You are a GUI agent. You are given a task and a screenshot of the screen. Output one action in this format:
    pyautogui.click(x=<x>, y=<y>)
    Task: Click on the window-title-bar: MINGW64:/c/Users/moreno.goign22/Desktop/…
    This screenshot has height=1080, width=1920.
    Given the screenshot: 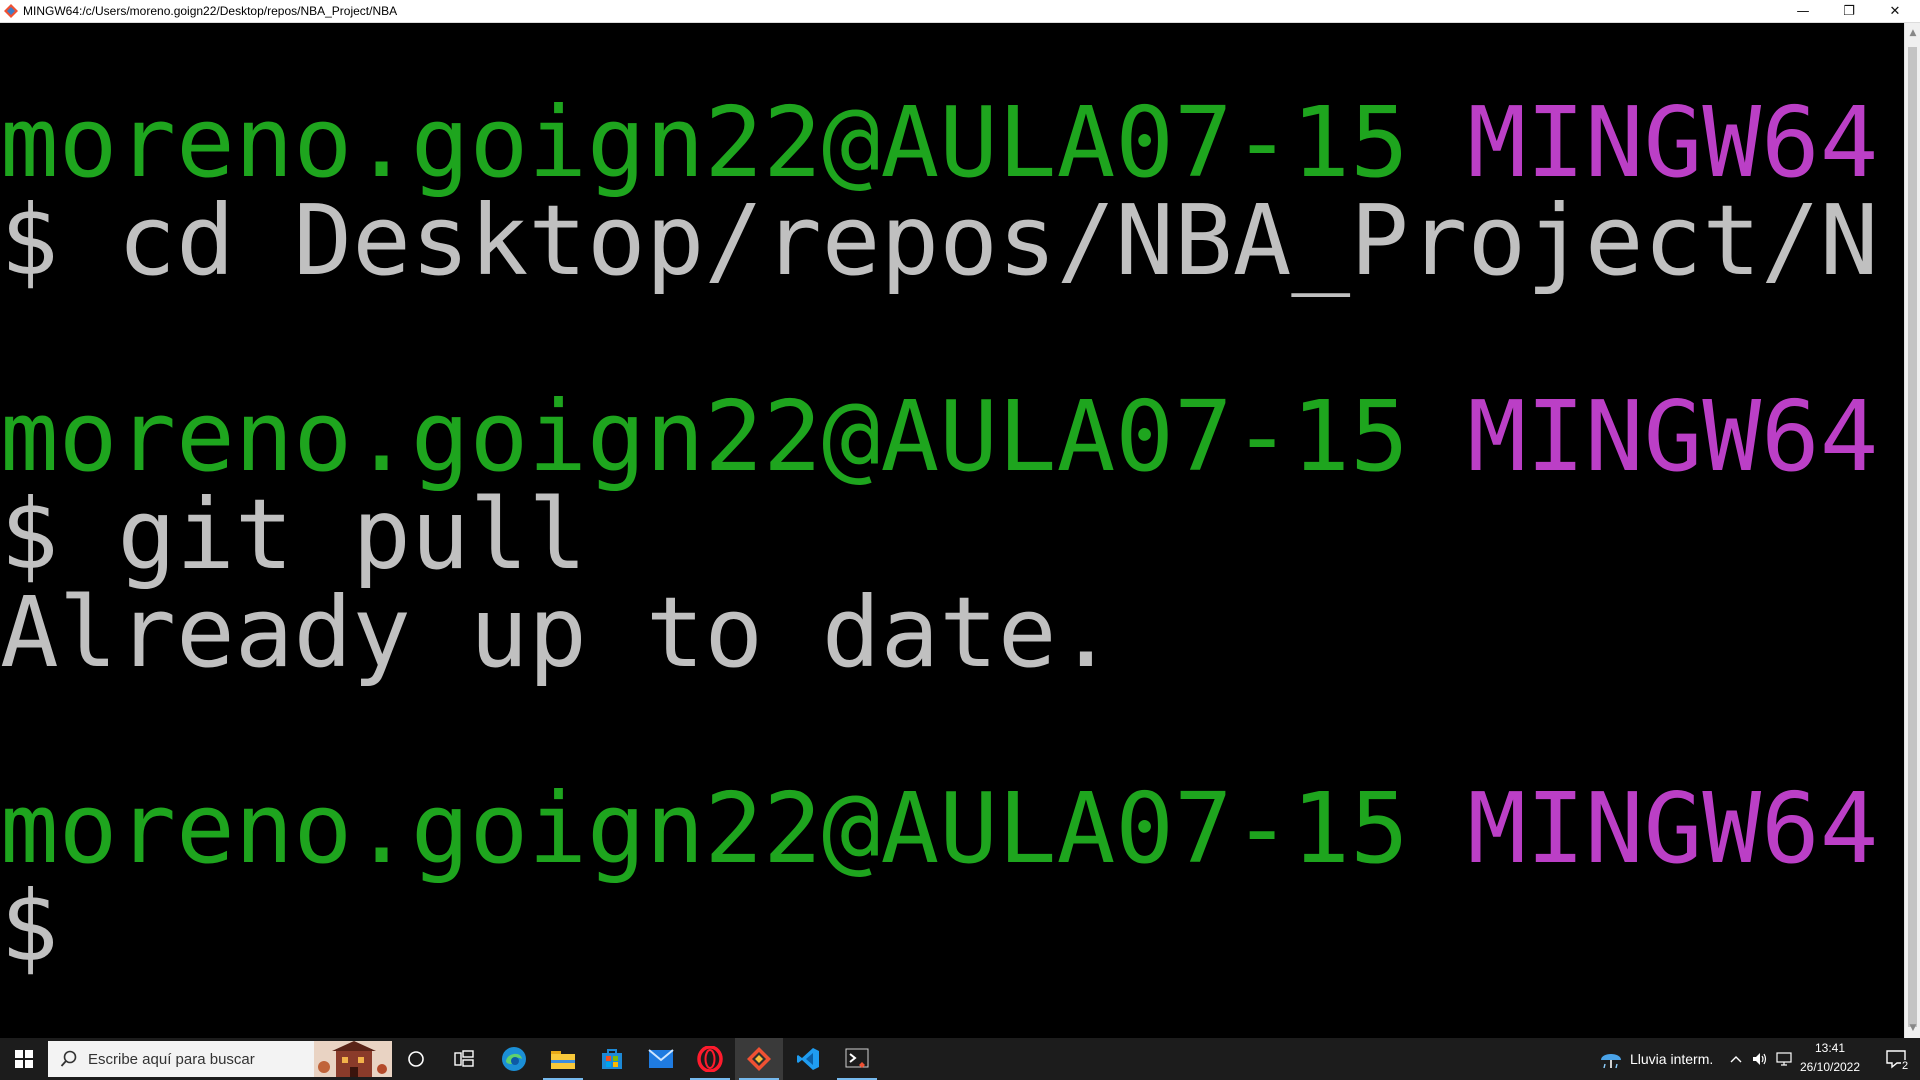 What is the action you would take?
    pyautogui.click(x=960, y=11)
    